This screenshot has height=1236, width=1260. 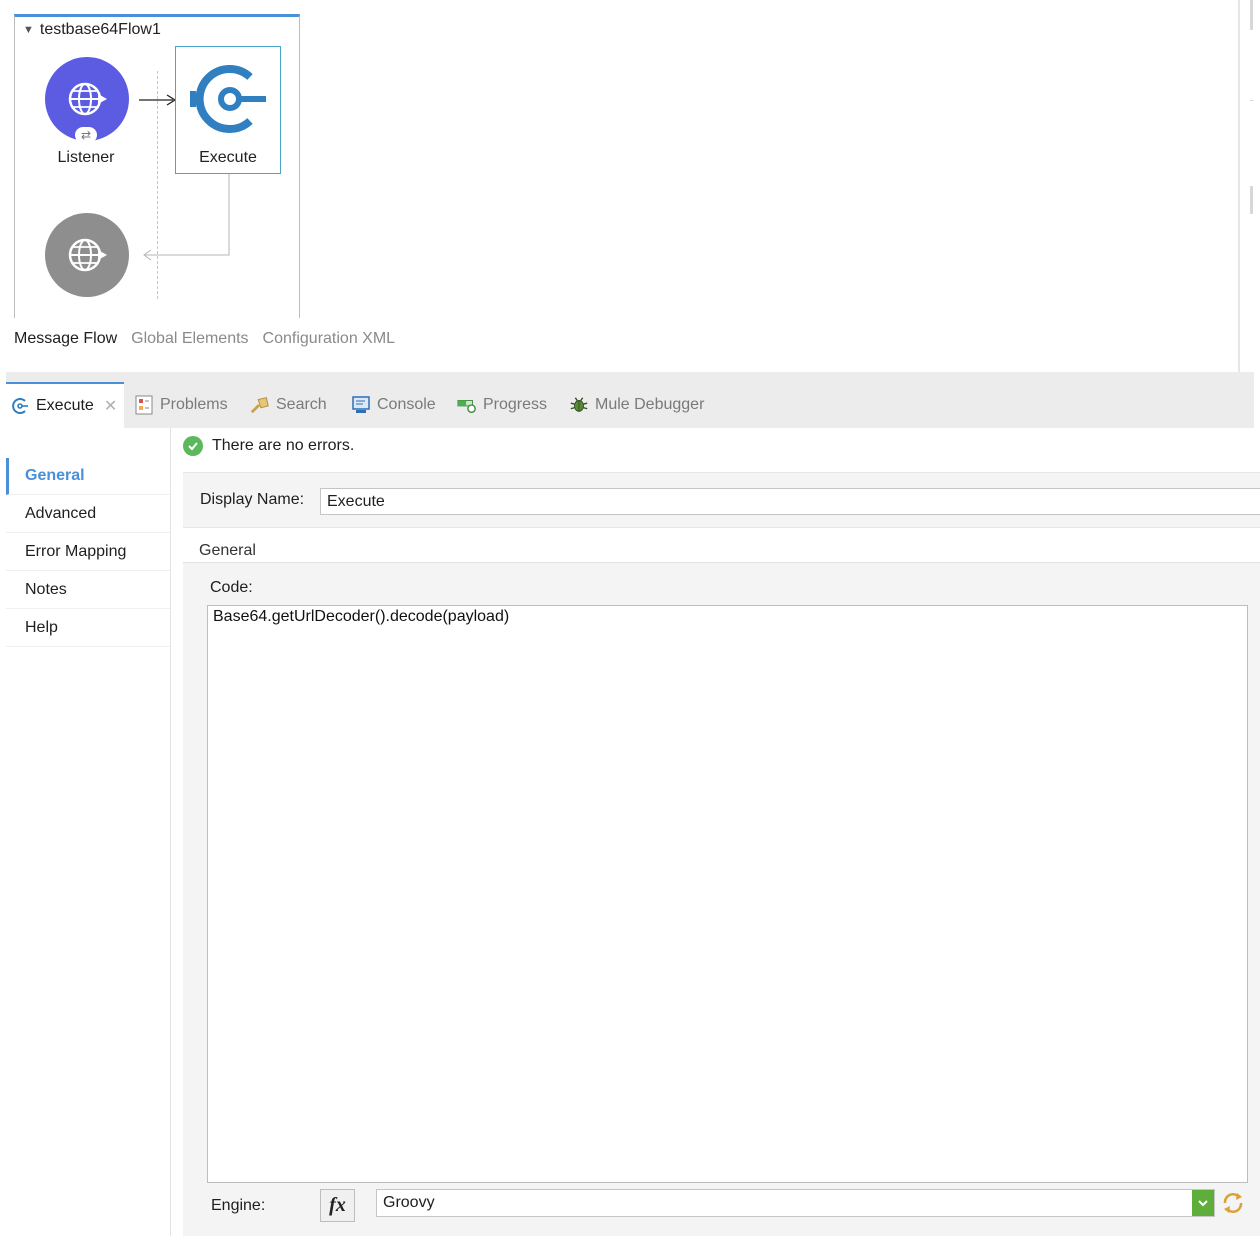 I want to click on tab-configuration-xml: Configuration XML, so click(x=329, y=339).